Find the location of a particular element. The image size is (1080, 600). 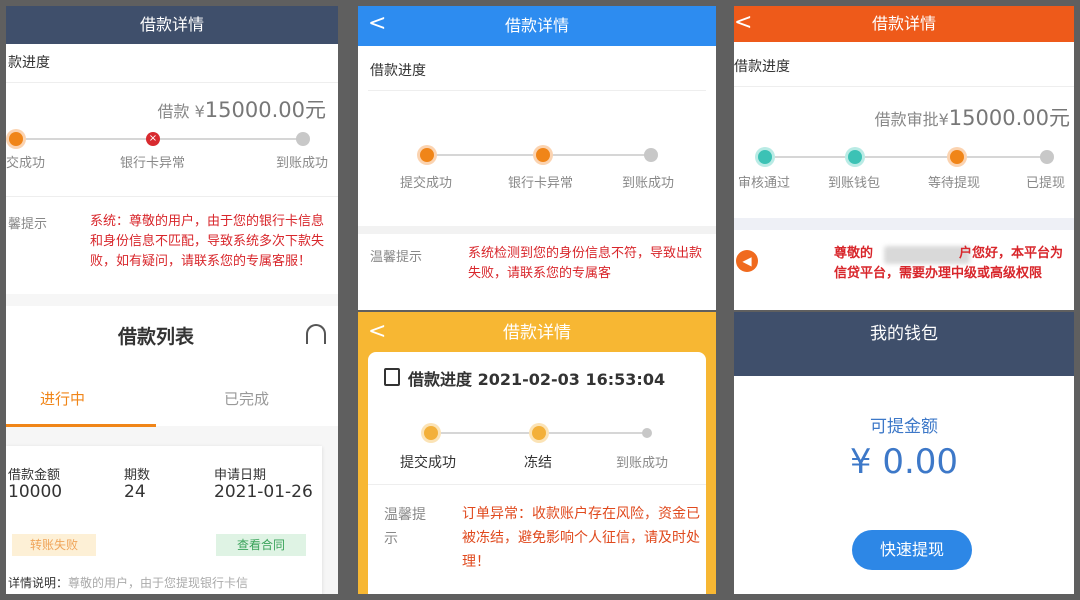

notice-label: 示 is located at coordinates (391, 539).